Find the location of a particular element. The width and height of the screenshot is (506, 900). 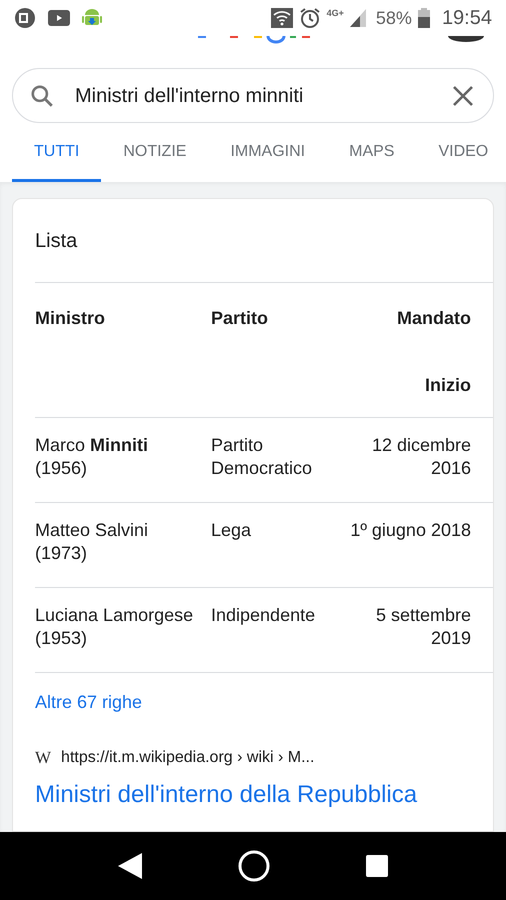

column-header: Mandato is located at coordinates (433, 318).